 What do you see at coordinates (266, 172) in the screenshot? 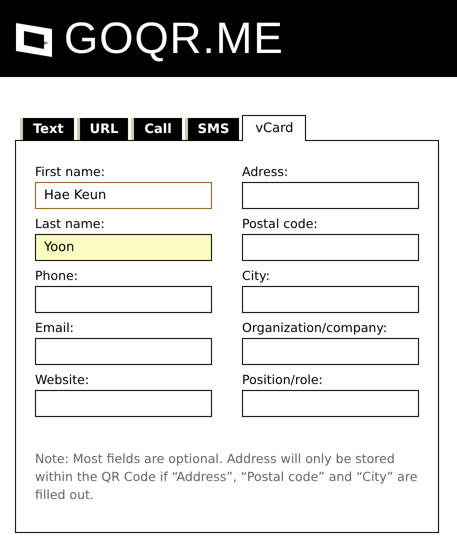
I see `field-label: Adress:` at bounding box center [266, 172].